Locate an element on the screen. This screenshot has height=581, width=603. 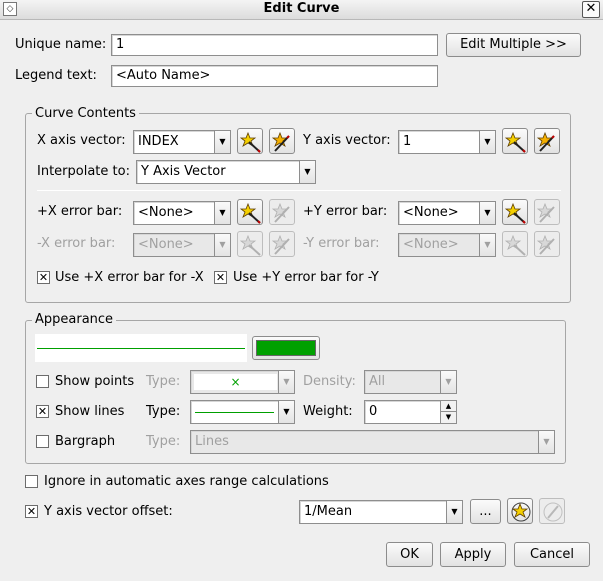
cancel-button-label: Cancel is located at coordinates (552, 554).